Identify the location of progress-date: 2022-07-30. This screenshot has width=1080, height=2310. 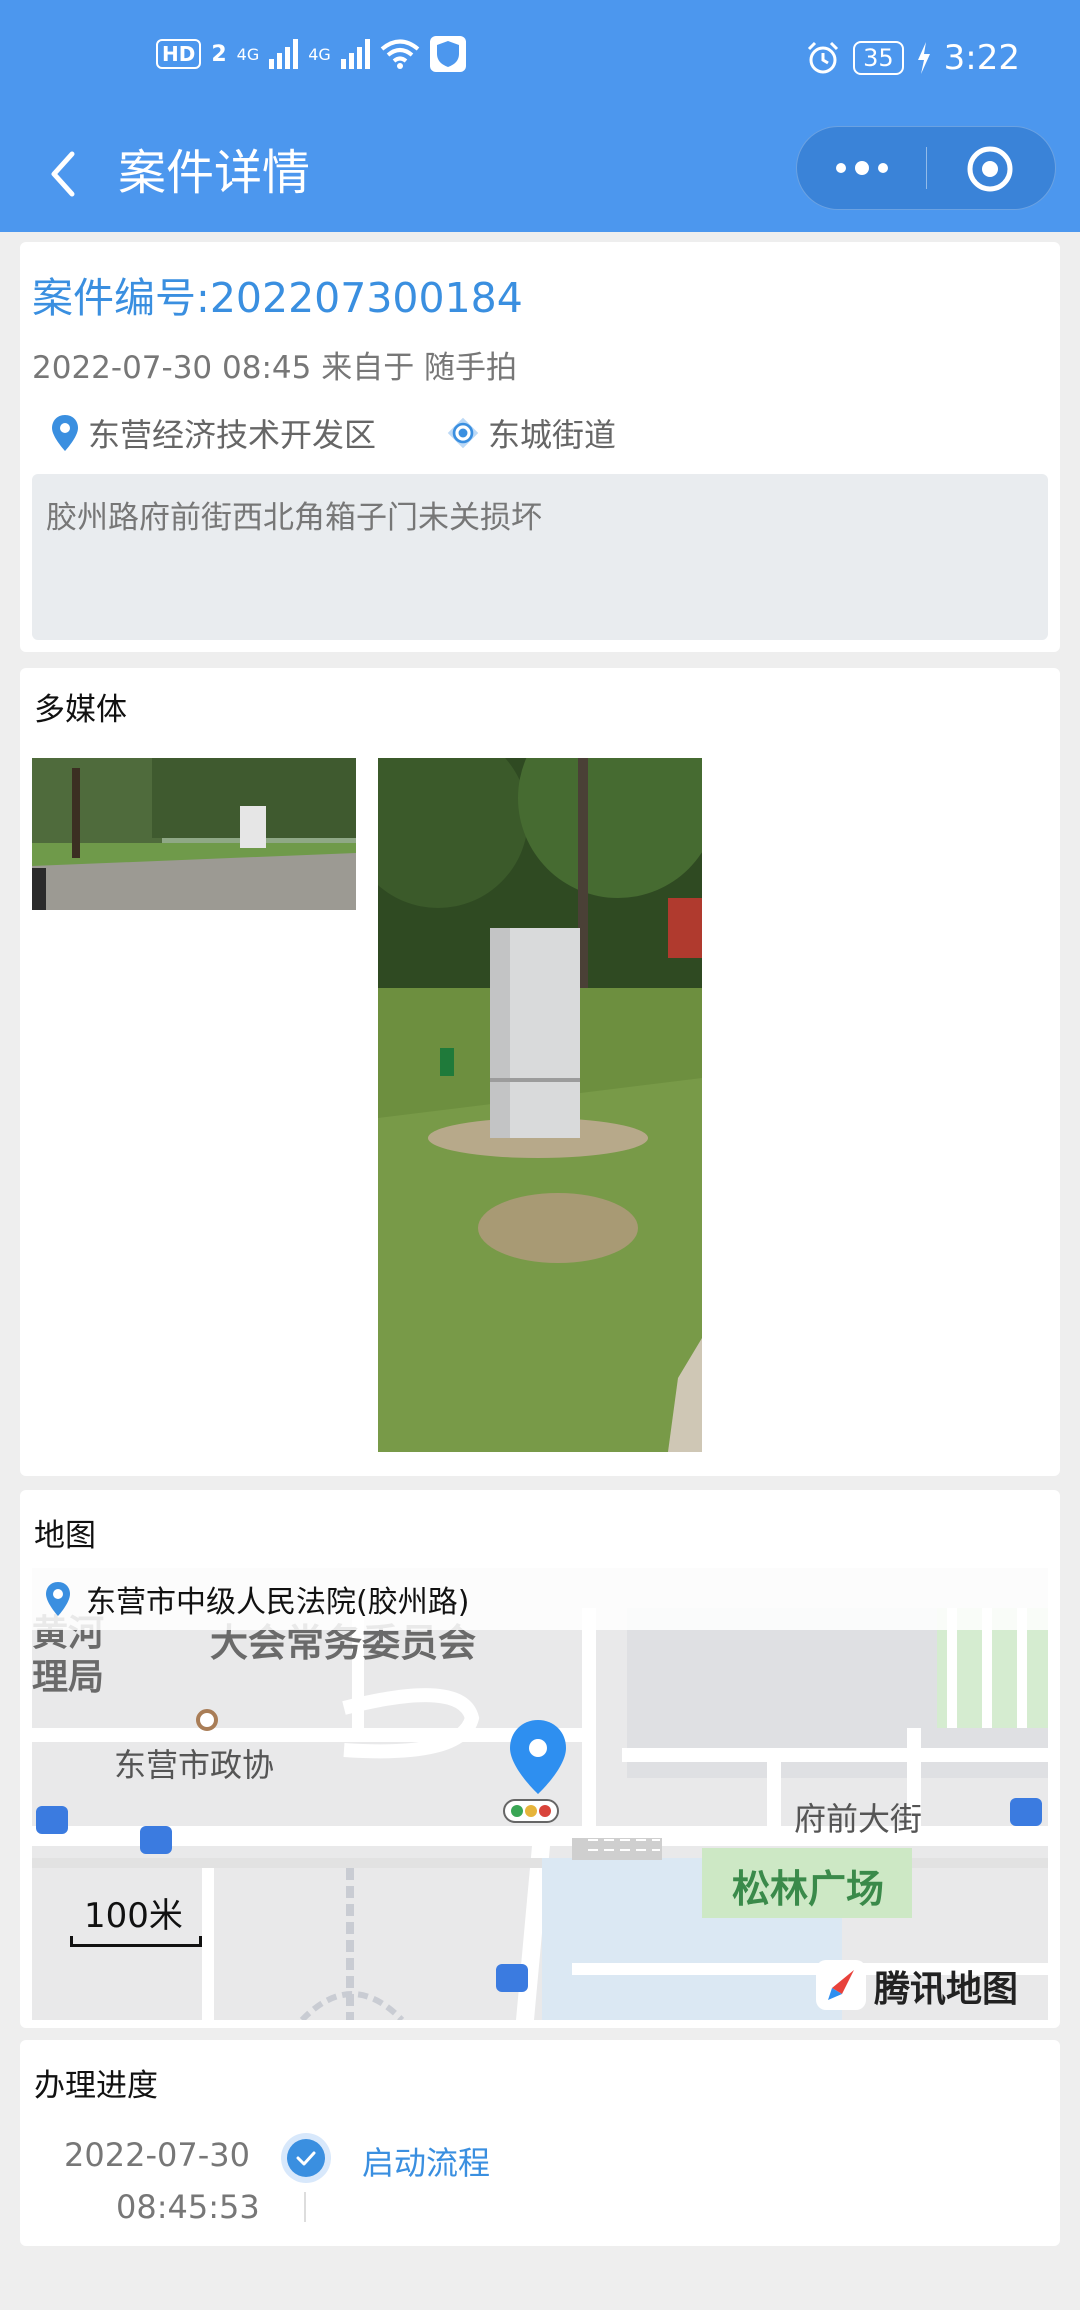
(157, 2155).